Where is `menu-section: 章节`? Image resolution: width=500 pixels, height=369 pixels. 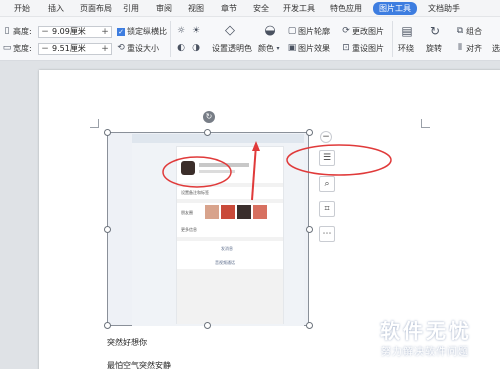
menu-section: 章节 is located at coordinates (229, 9).